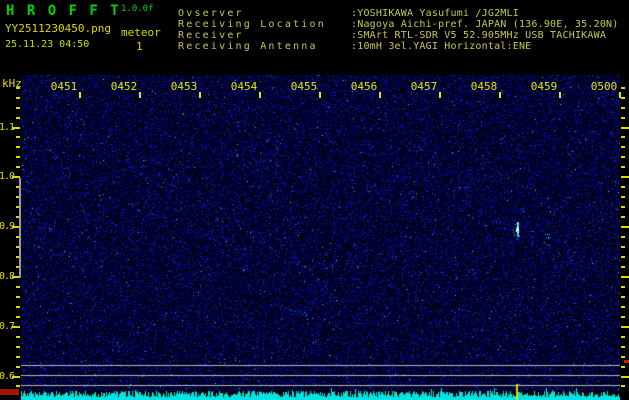 This screenshot has width=629, height=400. What do you see at coordinates (244, 86) in the screenshot?
I see `time-tick-label: 0454` at bounding box center [244, 86].